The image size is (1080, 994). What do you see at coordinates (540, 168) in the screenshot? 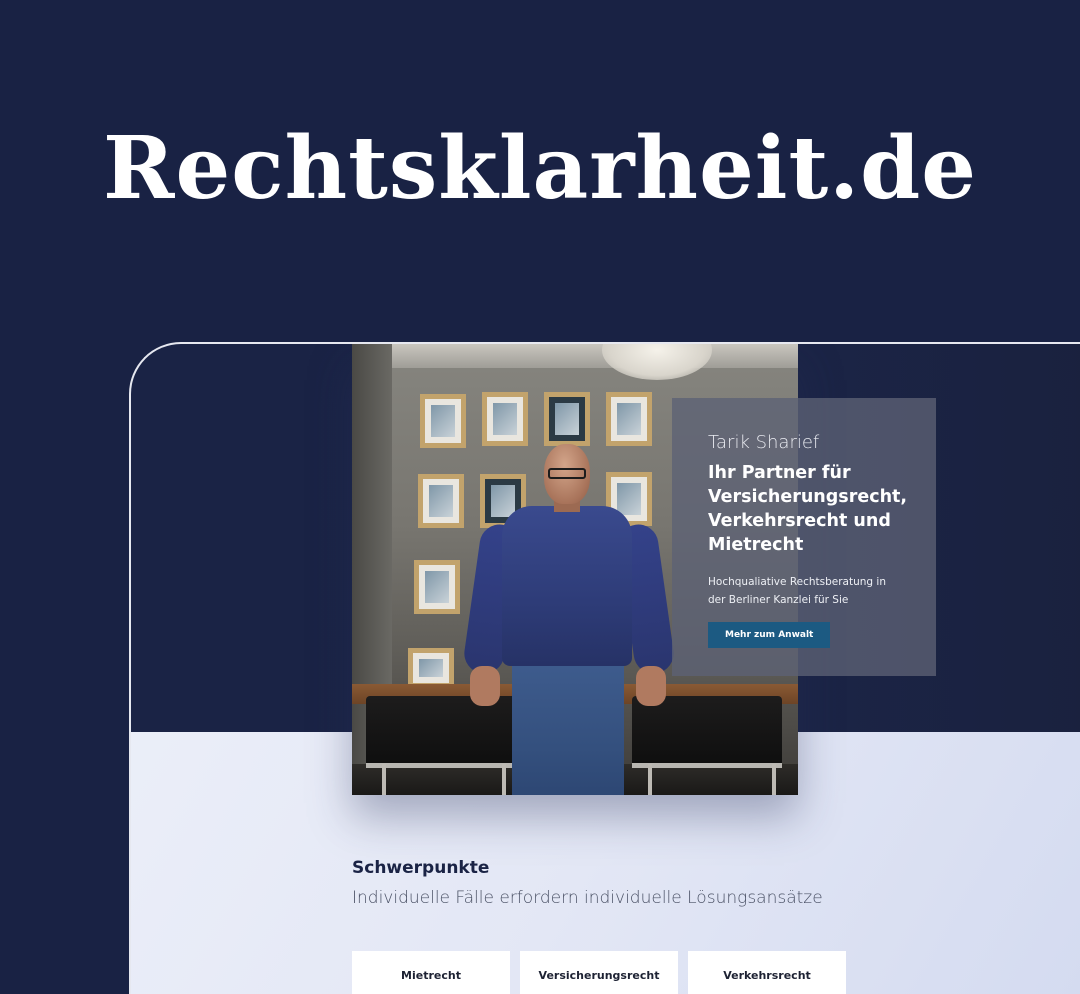
I see `brand-title: Rechtsklarheit.de` at bounding box center [540, 168].